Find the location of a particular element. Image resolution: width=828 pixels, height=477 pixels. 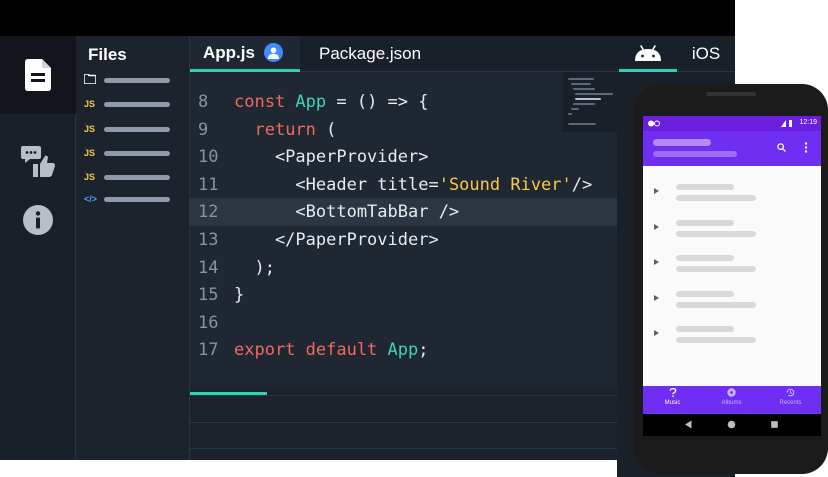

code-line: 17 export default App; is located at coordinates (403, 350).